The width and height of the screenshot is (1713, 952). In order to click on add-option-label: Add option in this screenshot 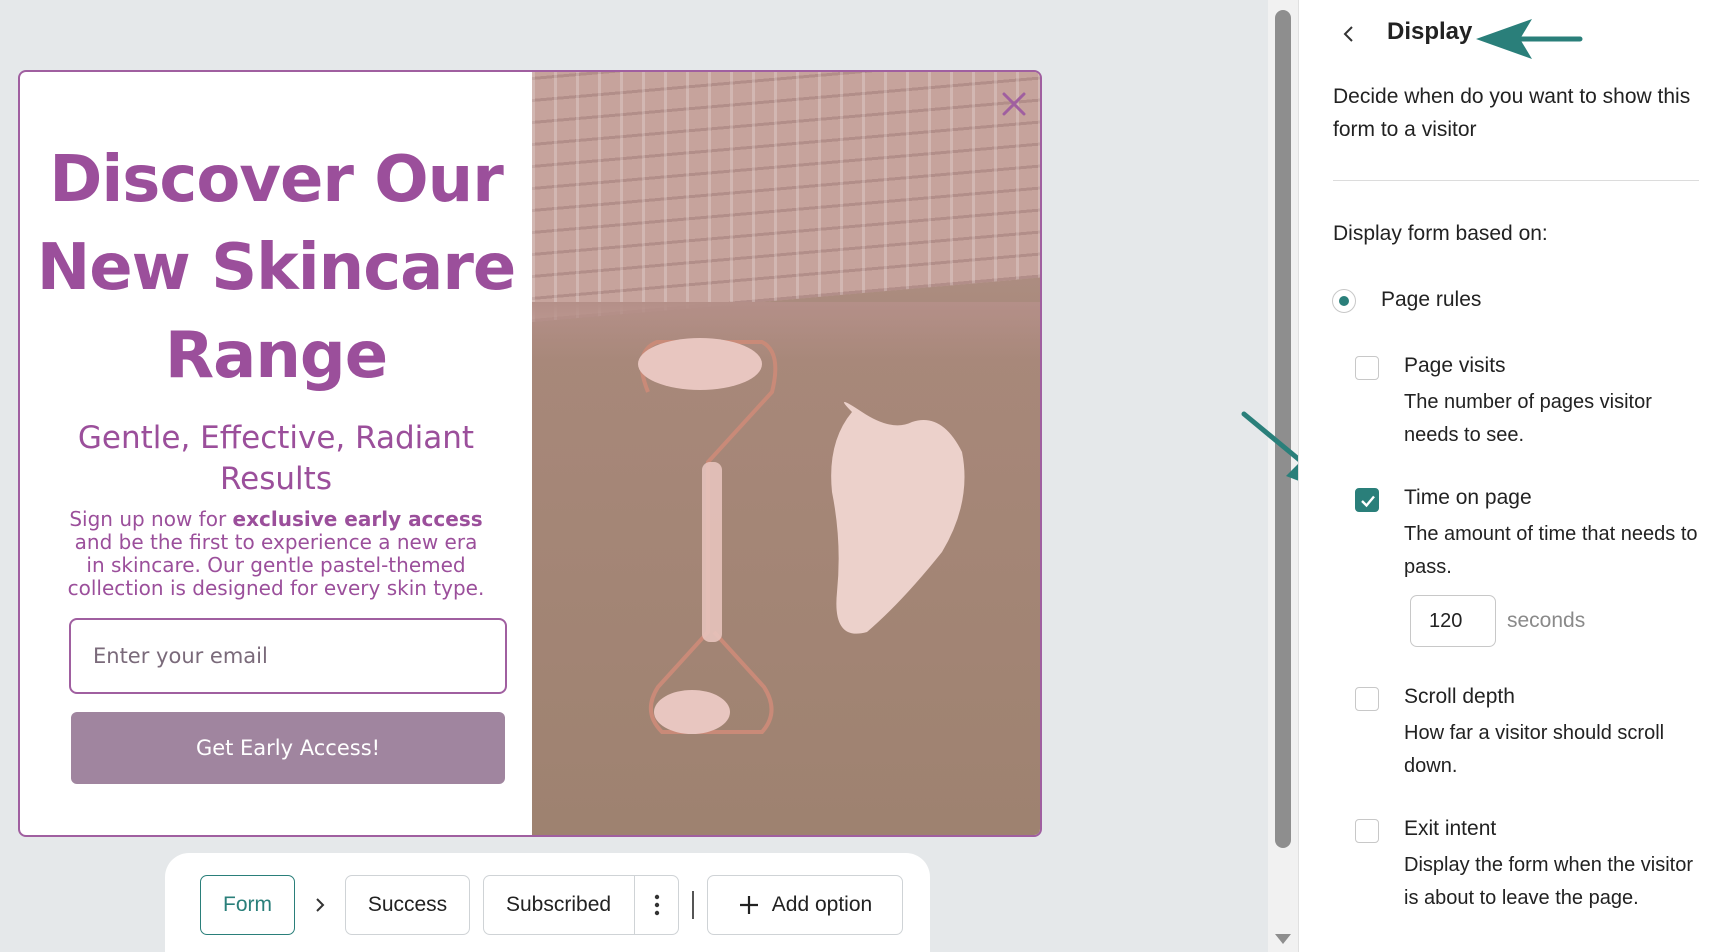, I will do `click(822, 904)`.